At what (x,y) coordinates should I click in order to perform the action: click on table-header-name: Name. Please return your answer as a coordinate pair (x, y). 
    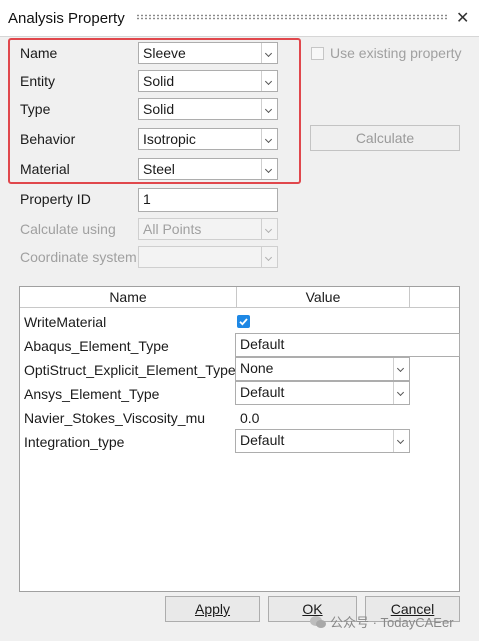
    Looking at the image, I should click on (128, 297).